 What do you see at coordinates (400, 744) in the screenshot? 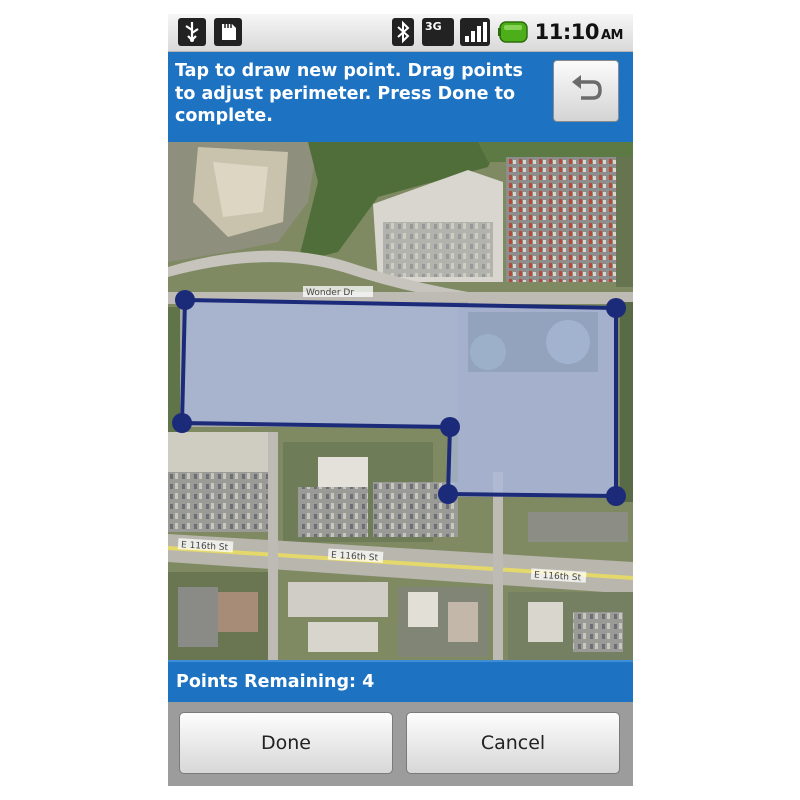
I see `button-bar: Done Cancel` at bounding box center [400, 744].